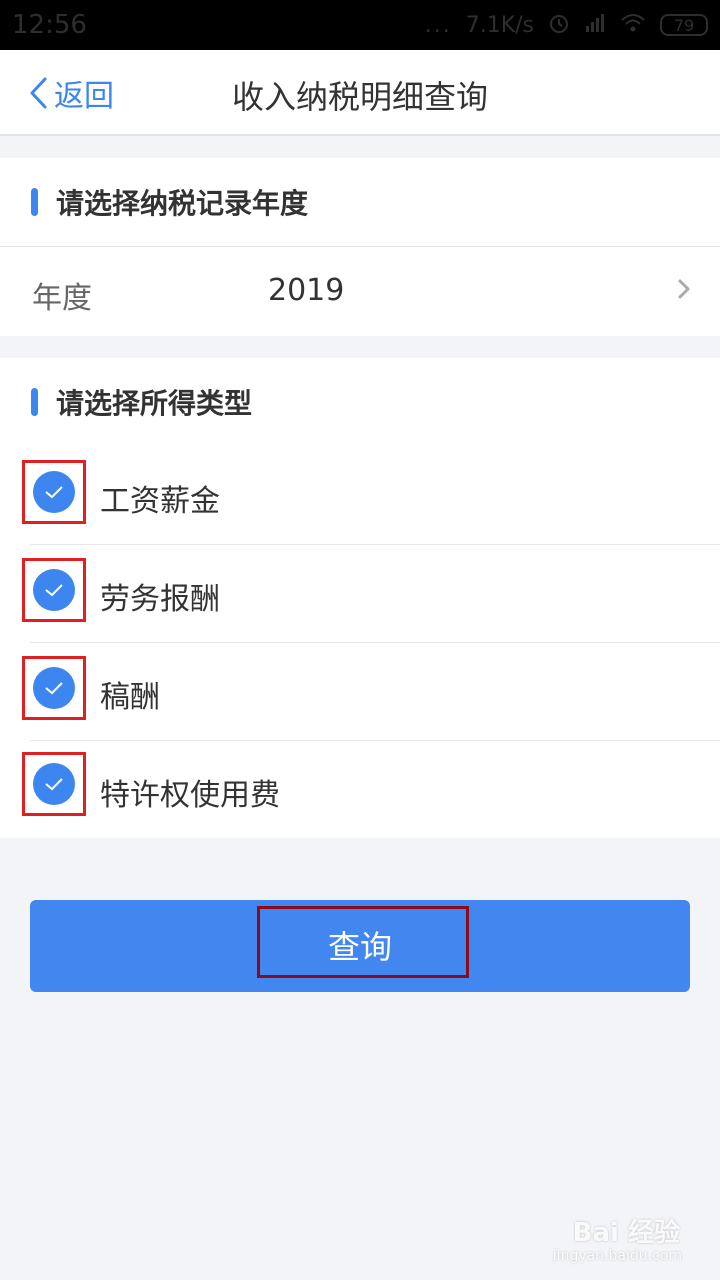  Describe the element at coordinates (595, 25) in the screenshot. I see `signal-icon` at that location.